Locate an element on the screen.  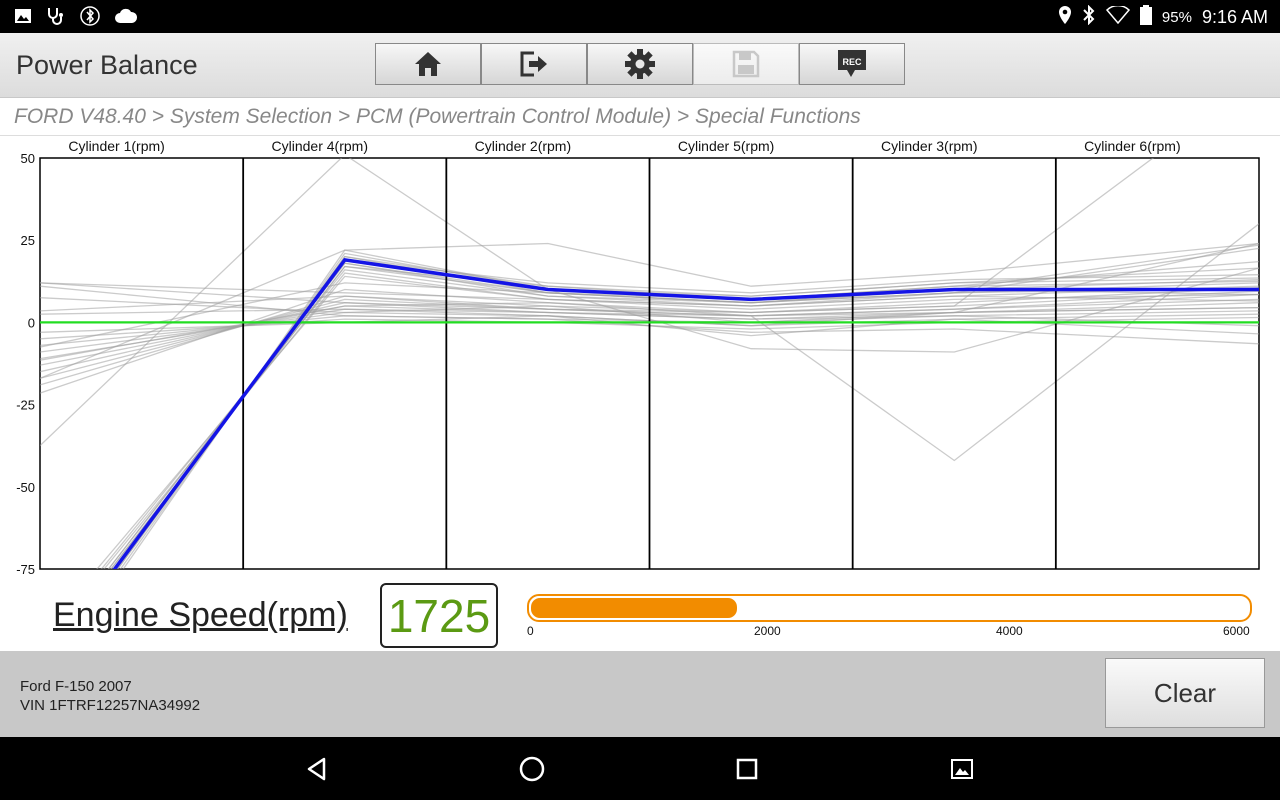
gear-icon is located at coordinates (640, 64).